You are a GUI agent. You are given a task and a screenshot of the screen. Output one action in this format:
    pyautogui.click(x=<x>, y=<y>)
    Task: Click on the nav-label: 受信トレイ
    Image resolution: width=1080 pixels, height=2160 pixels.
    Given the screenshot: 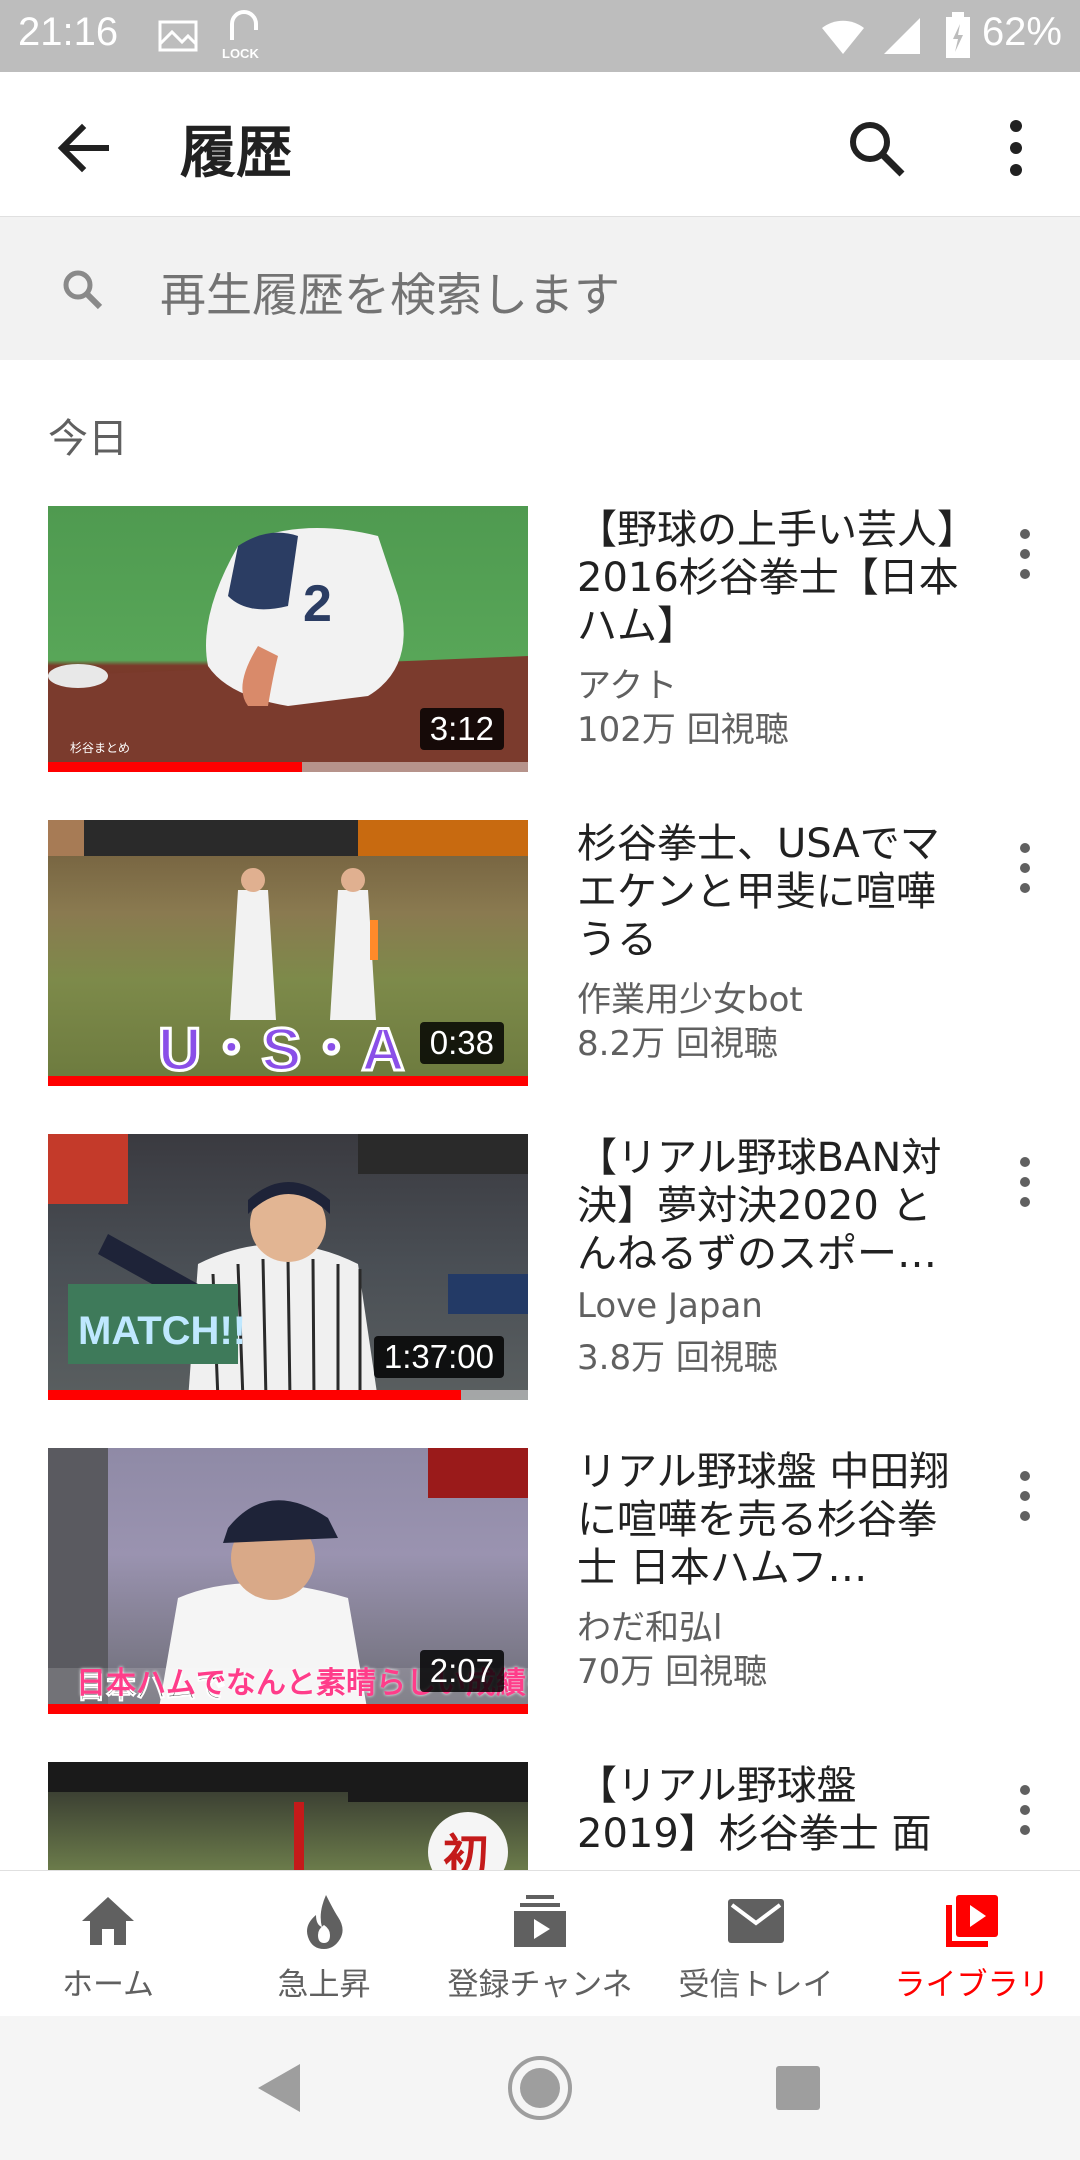 What is the action you would take?
    pyautogui.click(x=756, y=1985)
    